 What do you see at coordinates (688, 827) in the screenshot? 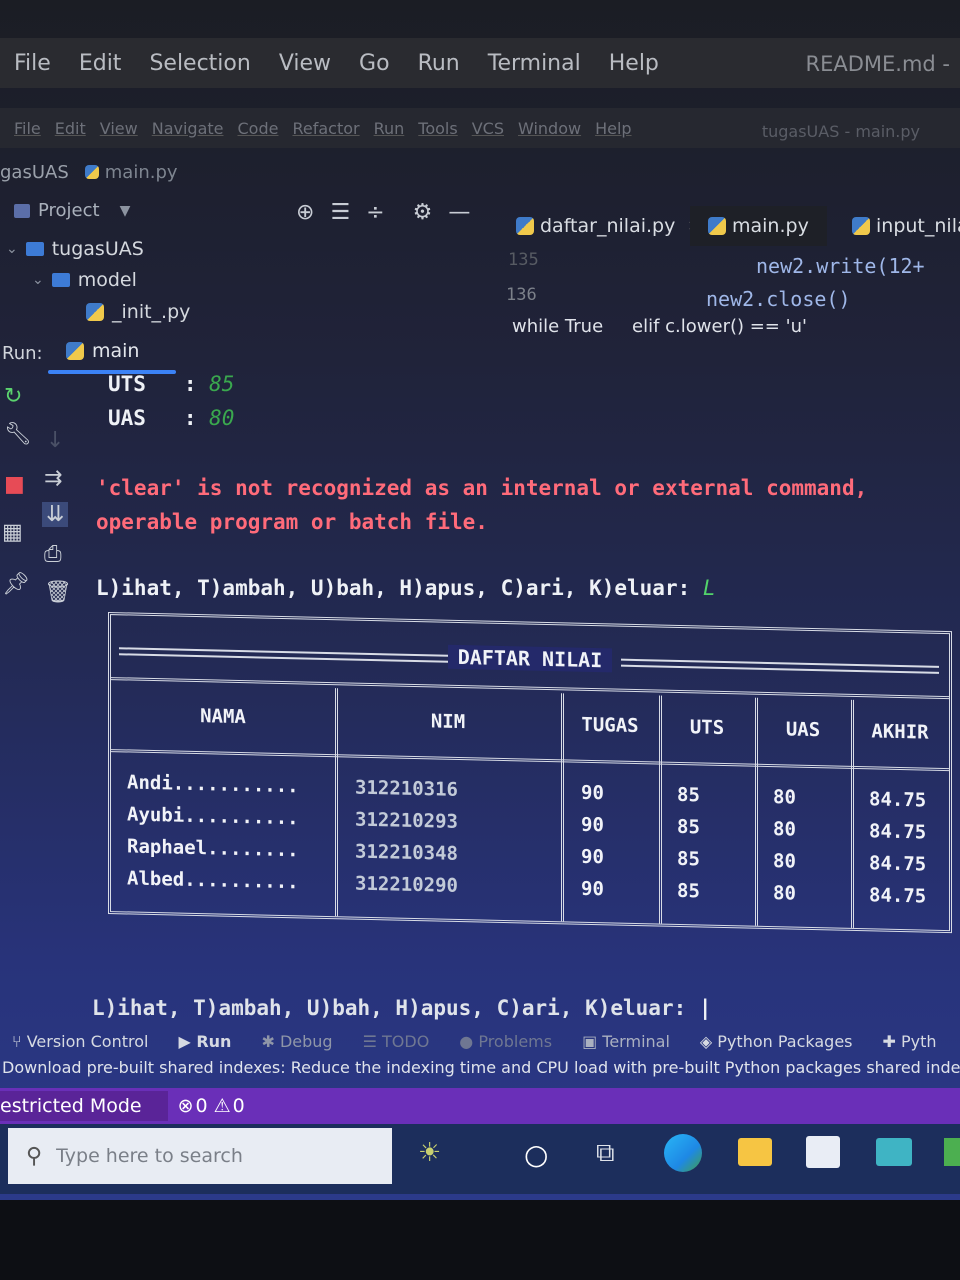
I see `cell-uts: 85` at bounding box center [688, 827].